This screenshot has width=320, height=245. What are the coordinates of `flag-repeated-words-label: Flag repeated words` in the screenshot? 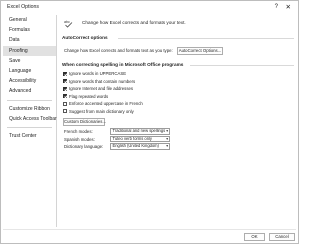 It's located at (89, 96).